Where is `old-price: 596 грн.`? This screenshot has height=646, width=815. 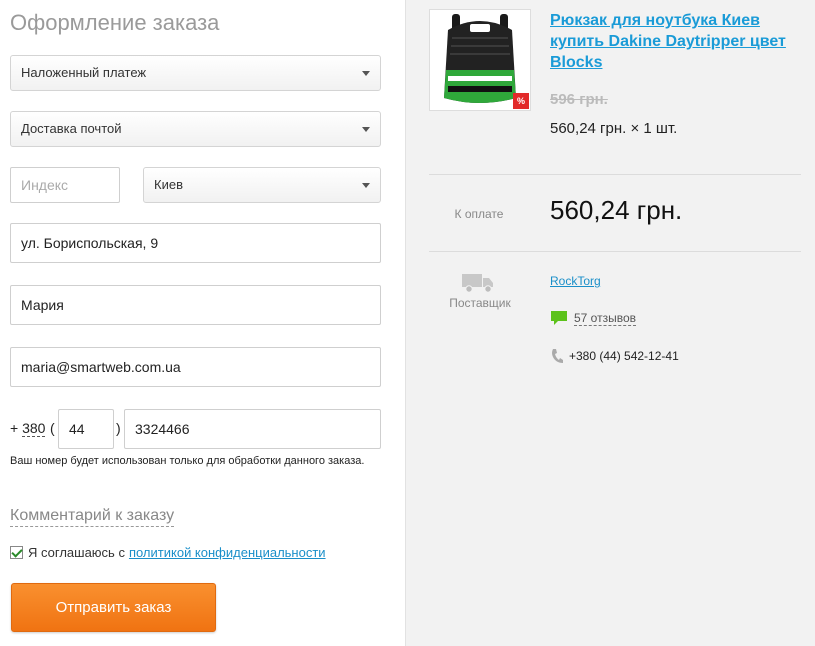 old-price: 596 грн. is located at coordinates (579, 99).